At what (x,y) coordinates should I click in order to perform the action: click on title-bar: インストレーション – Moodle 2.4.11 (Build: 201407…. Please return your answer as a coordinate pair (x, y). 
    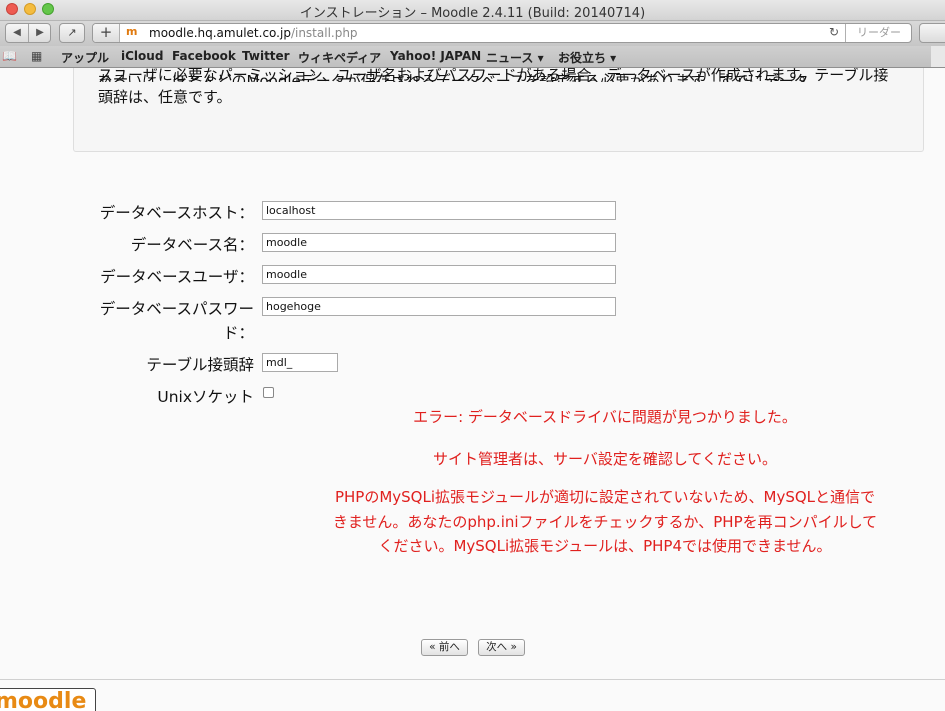
    Looking at the image, I should click on (472, 10).